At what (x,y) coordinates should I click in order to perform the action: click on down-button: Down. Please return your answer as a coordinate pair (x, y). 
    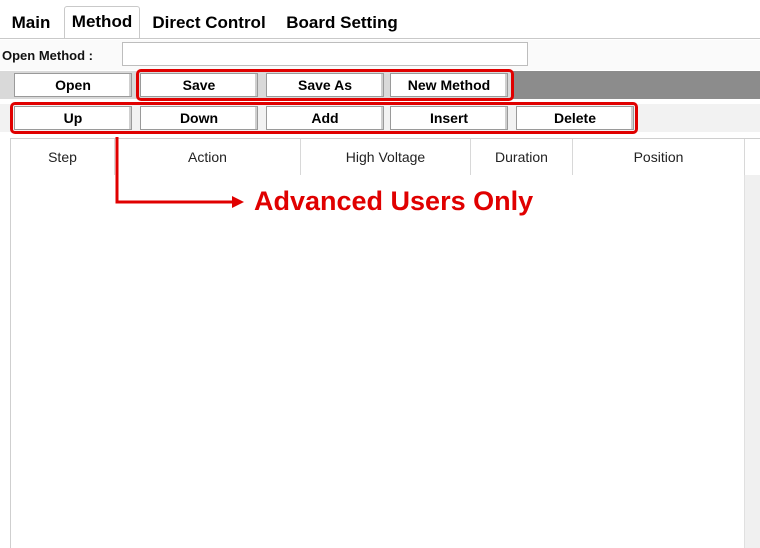
    Looking at the image, I should click on (199, 118).